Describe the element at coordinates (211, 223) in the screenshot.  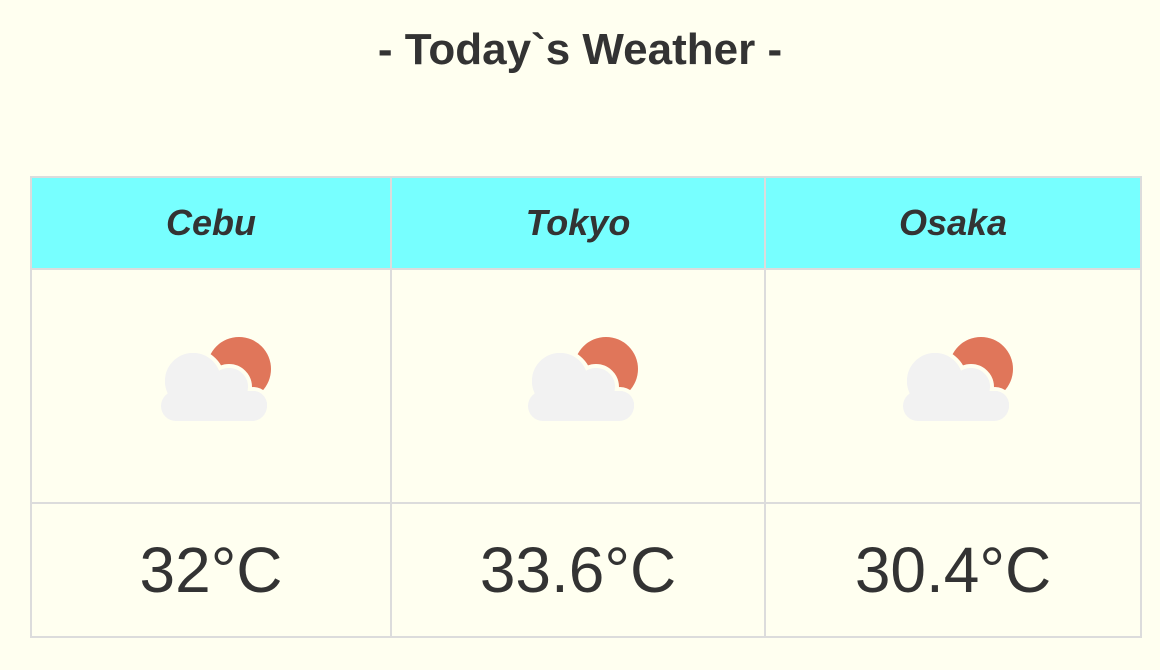
I see `city-name-cebu: Cebu` at that location.